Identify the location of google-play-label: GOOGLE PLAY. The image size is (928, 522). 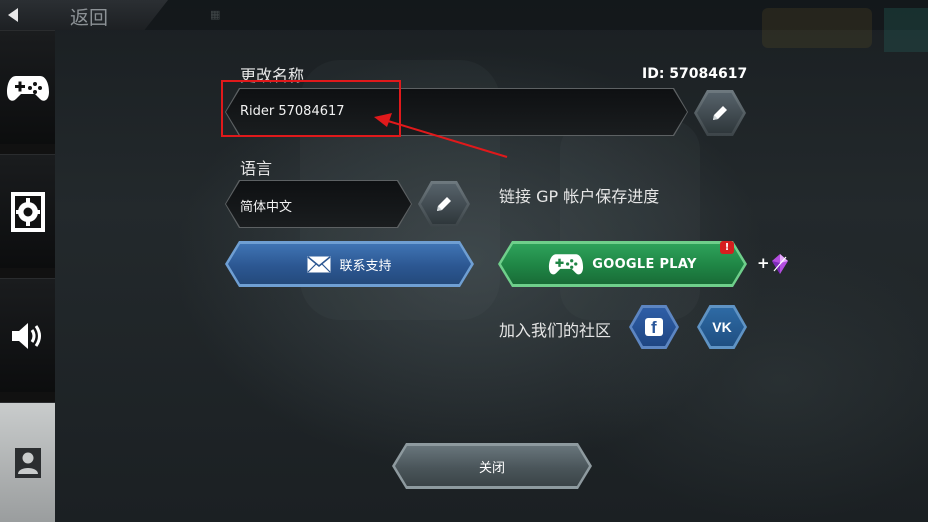
(644, 264).